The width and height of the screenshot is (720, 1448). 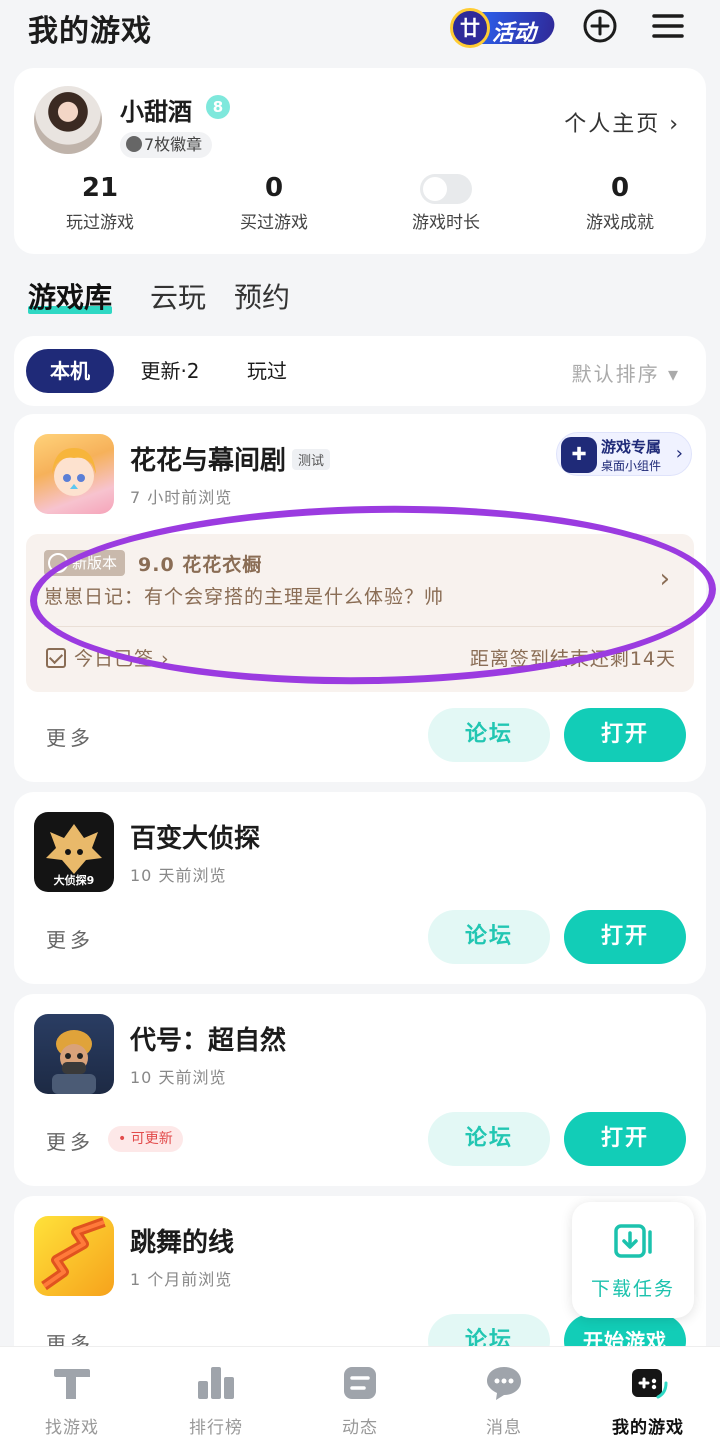 What do you see at coordinates (181, 1279) in the screenshot?
I see `last-viewed: 1 个月前浏览` at bounding box center [181, 1279].